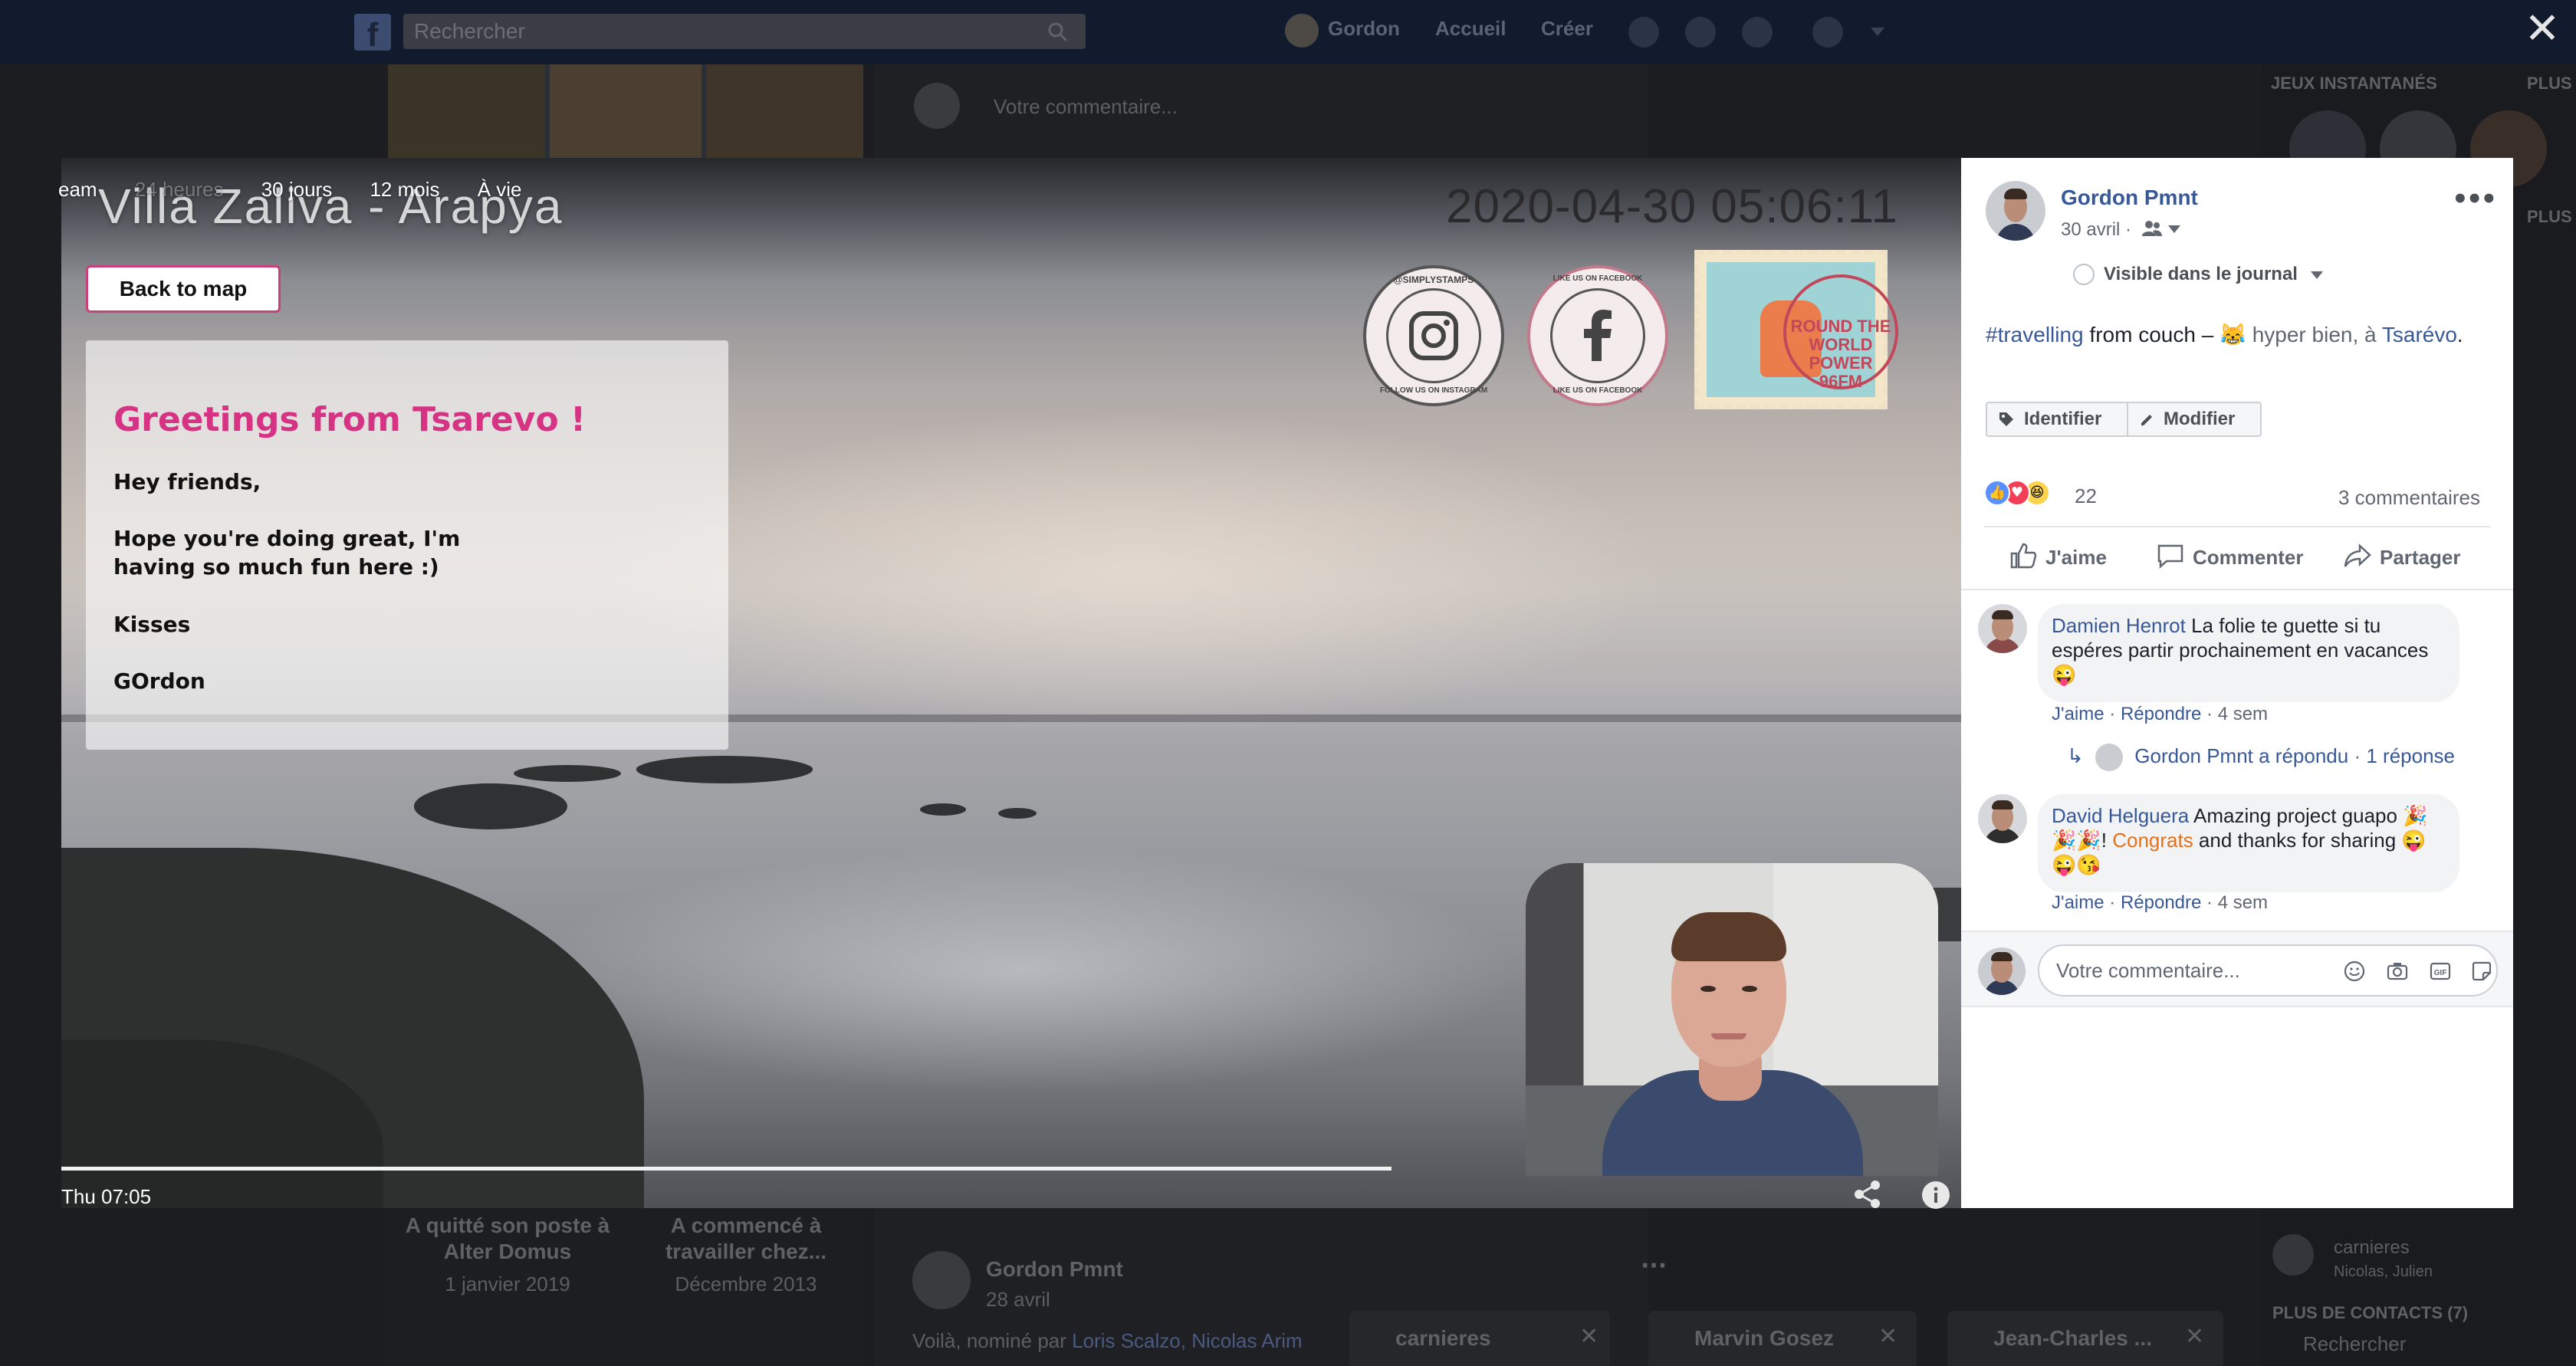 This screenshot has height=1366, width=2576. I want to click on facebook-search-bar, so click(744, 31).